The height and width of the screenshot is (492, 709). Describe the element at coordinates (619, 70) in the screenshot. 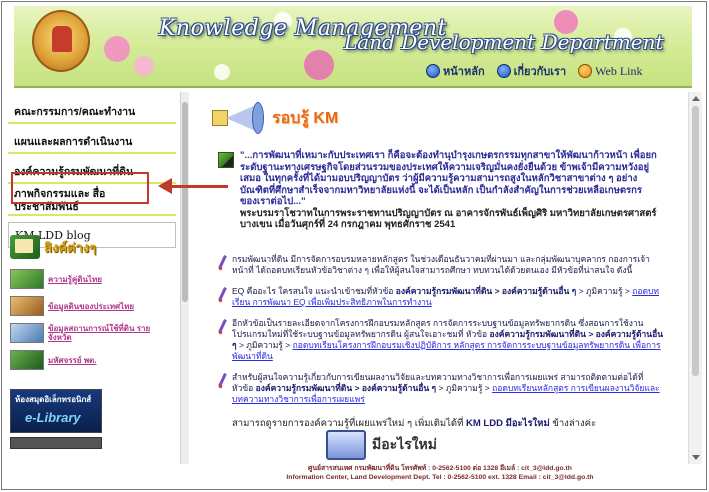

I see `nav-web-link-label: Web Link` at that location.